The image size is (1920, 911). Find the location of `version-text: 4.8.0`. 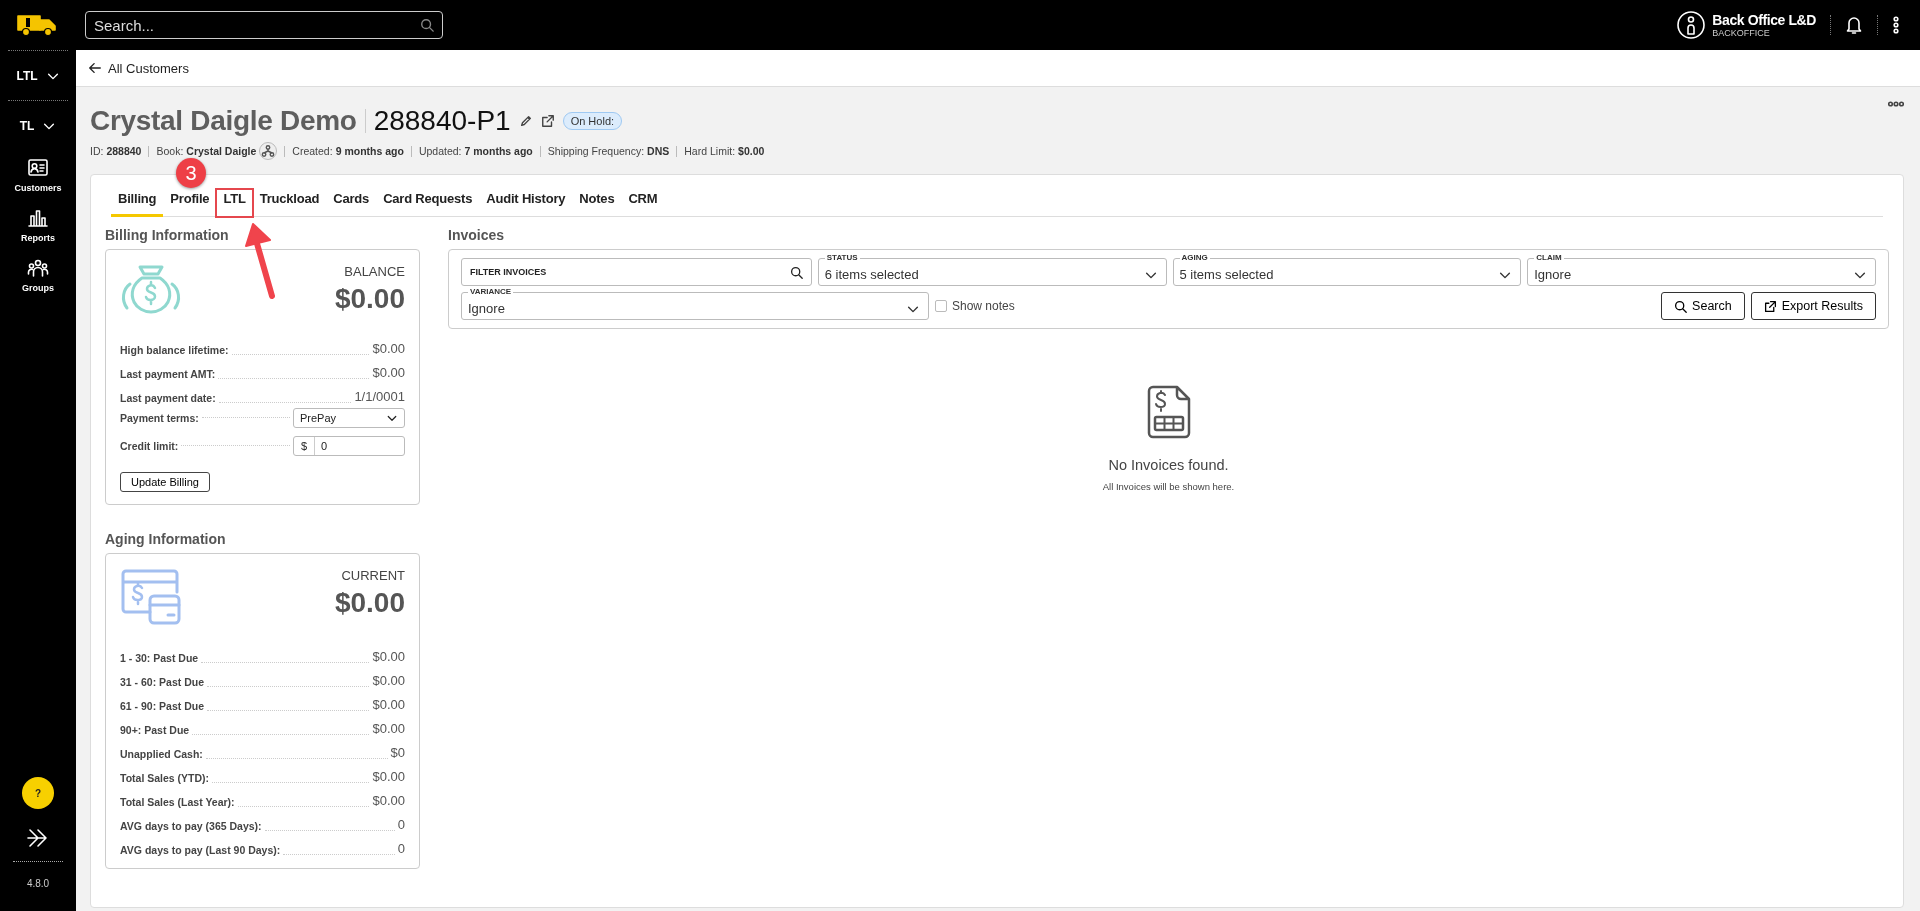

version-text: 4.8.0 is located at coordinates (38, 883).